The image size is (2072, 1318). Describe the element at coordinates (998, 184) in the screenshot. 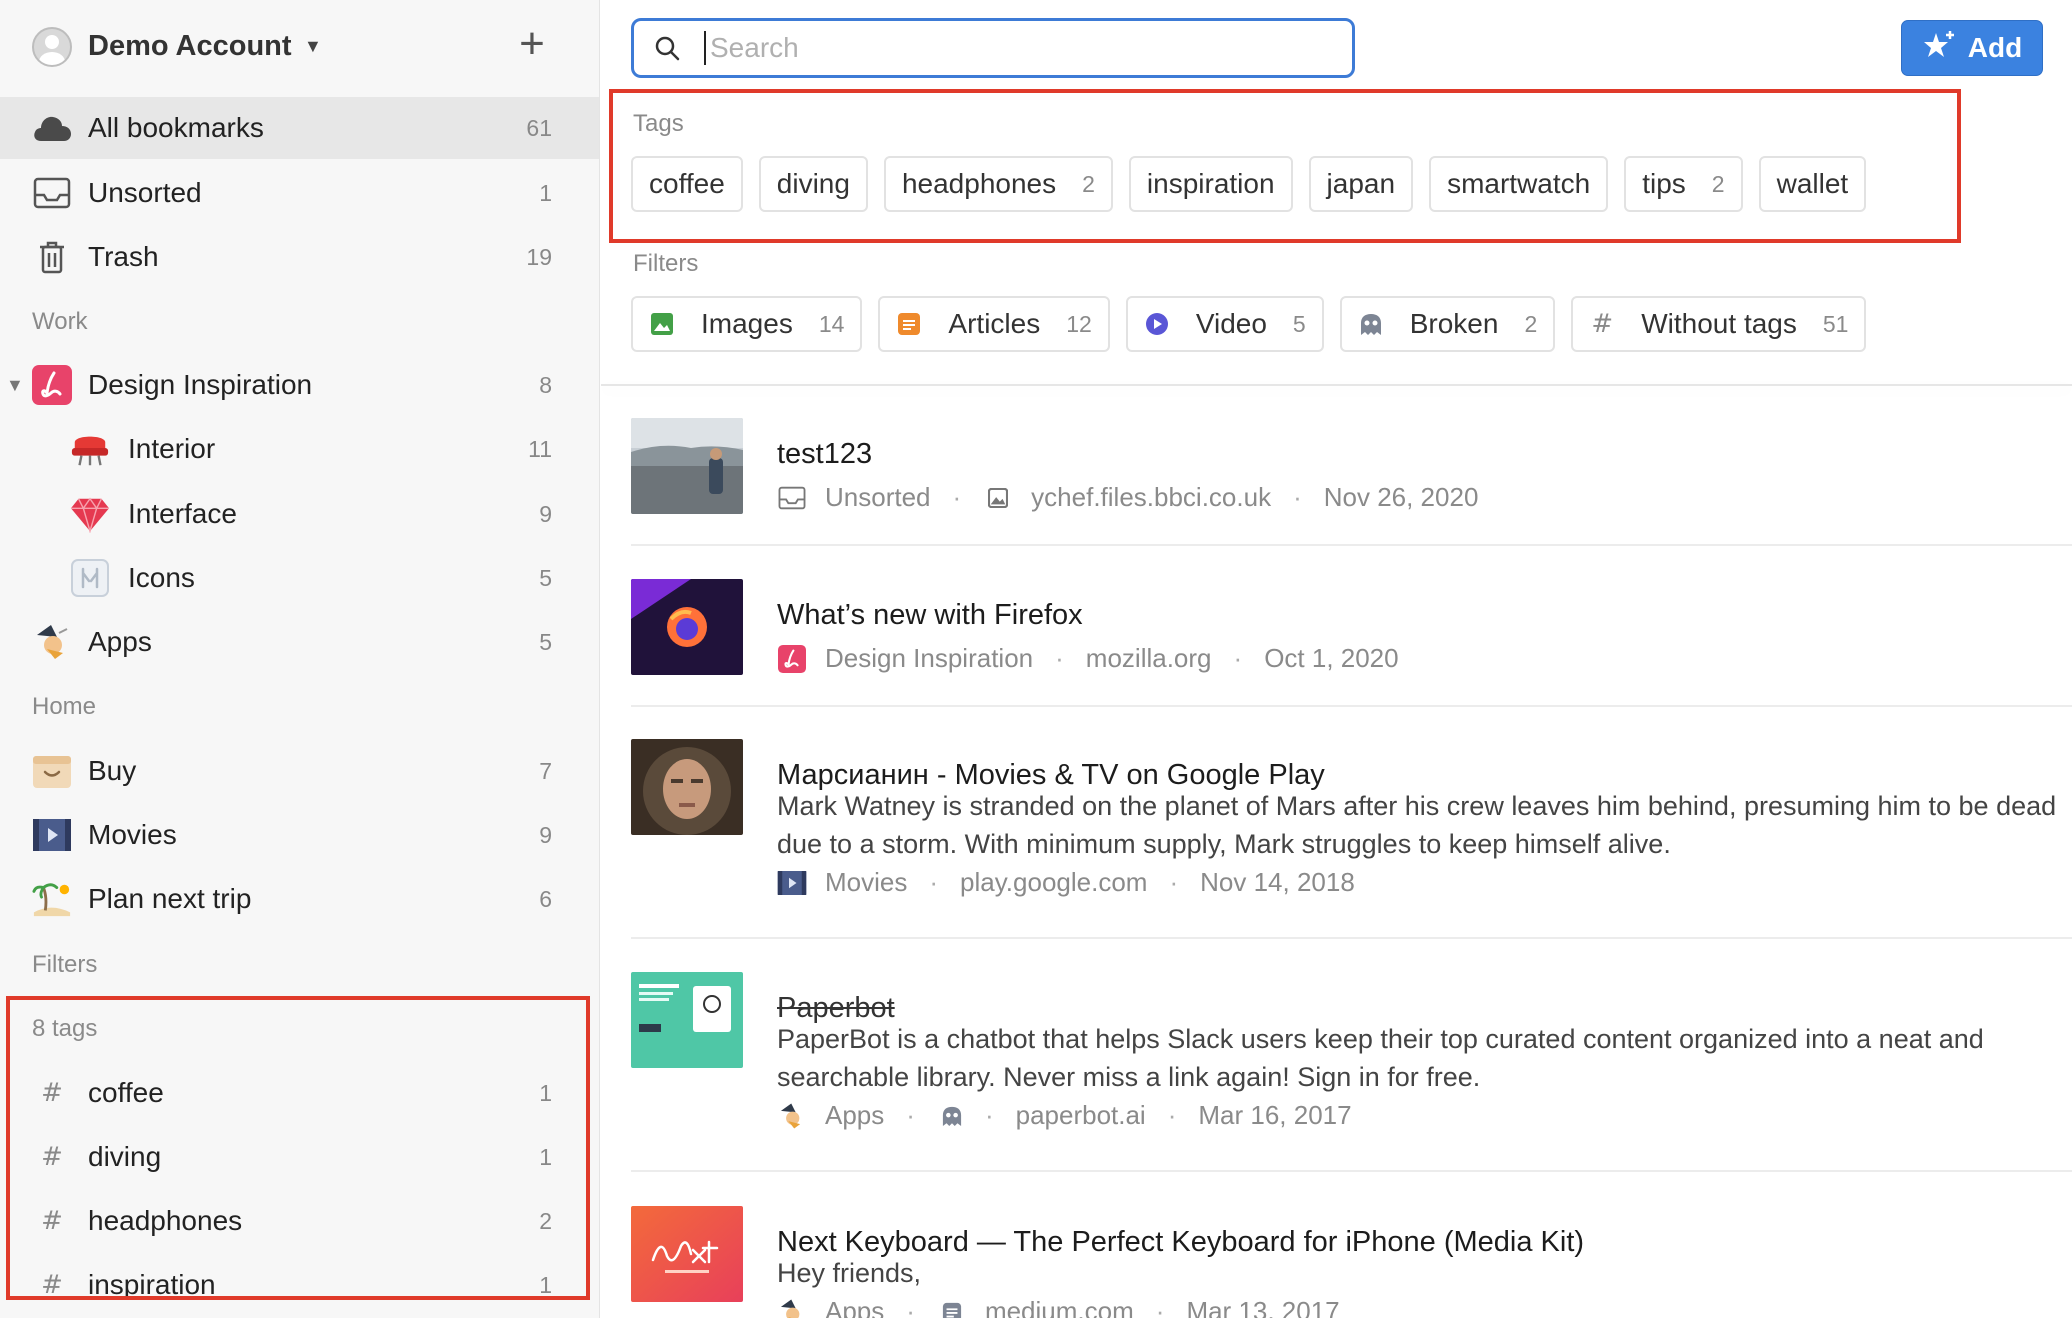

I see `tag-chip-headphones: headphones 2` at that location.